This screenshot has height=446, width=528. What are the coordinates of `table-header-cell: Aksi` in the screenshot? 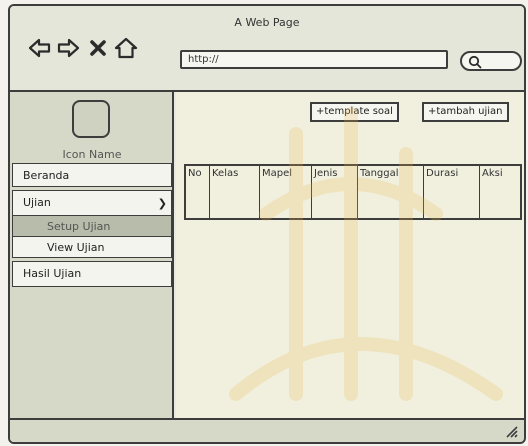 It's located at (492, 173).